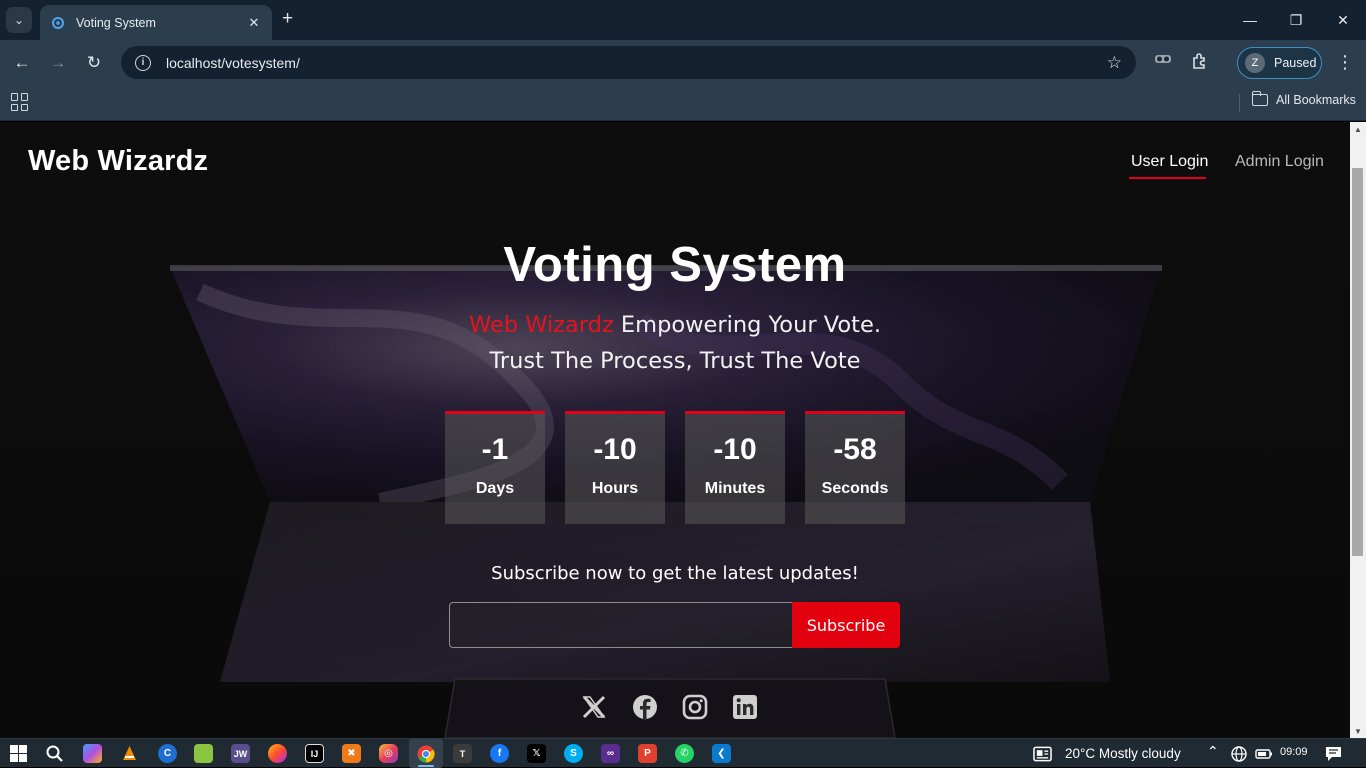 The height and width of the screenshot is (768, 1366). What do you see at coordinates (610, 753) in the screenshot?
I see `visual-studio-icon: ∞` at bounding box center [610, 753].